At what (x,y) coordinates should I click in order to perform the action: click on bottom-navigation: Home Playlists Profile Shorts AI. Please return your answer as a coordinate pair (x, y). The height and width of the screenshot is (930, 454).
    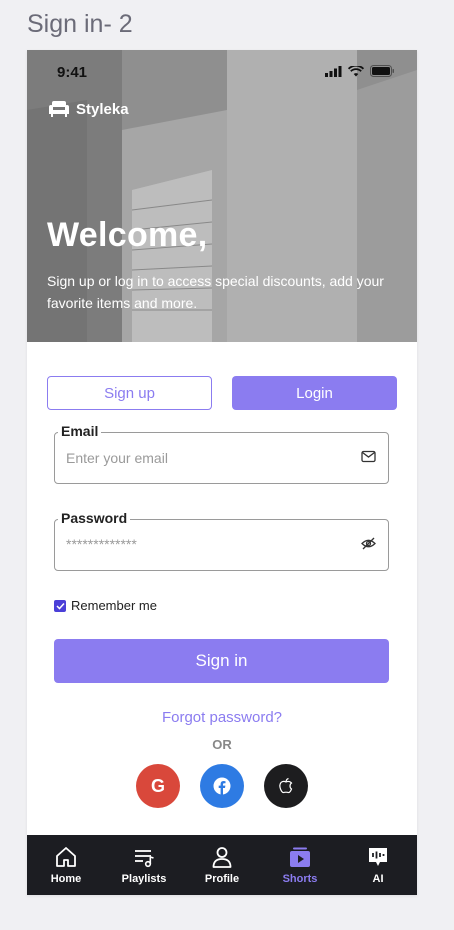
    Looking at the image, I should click on (222, 865).